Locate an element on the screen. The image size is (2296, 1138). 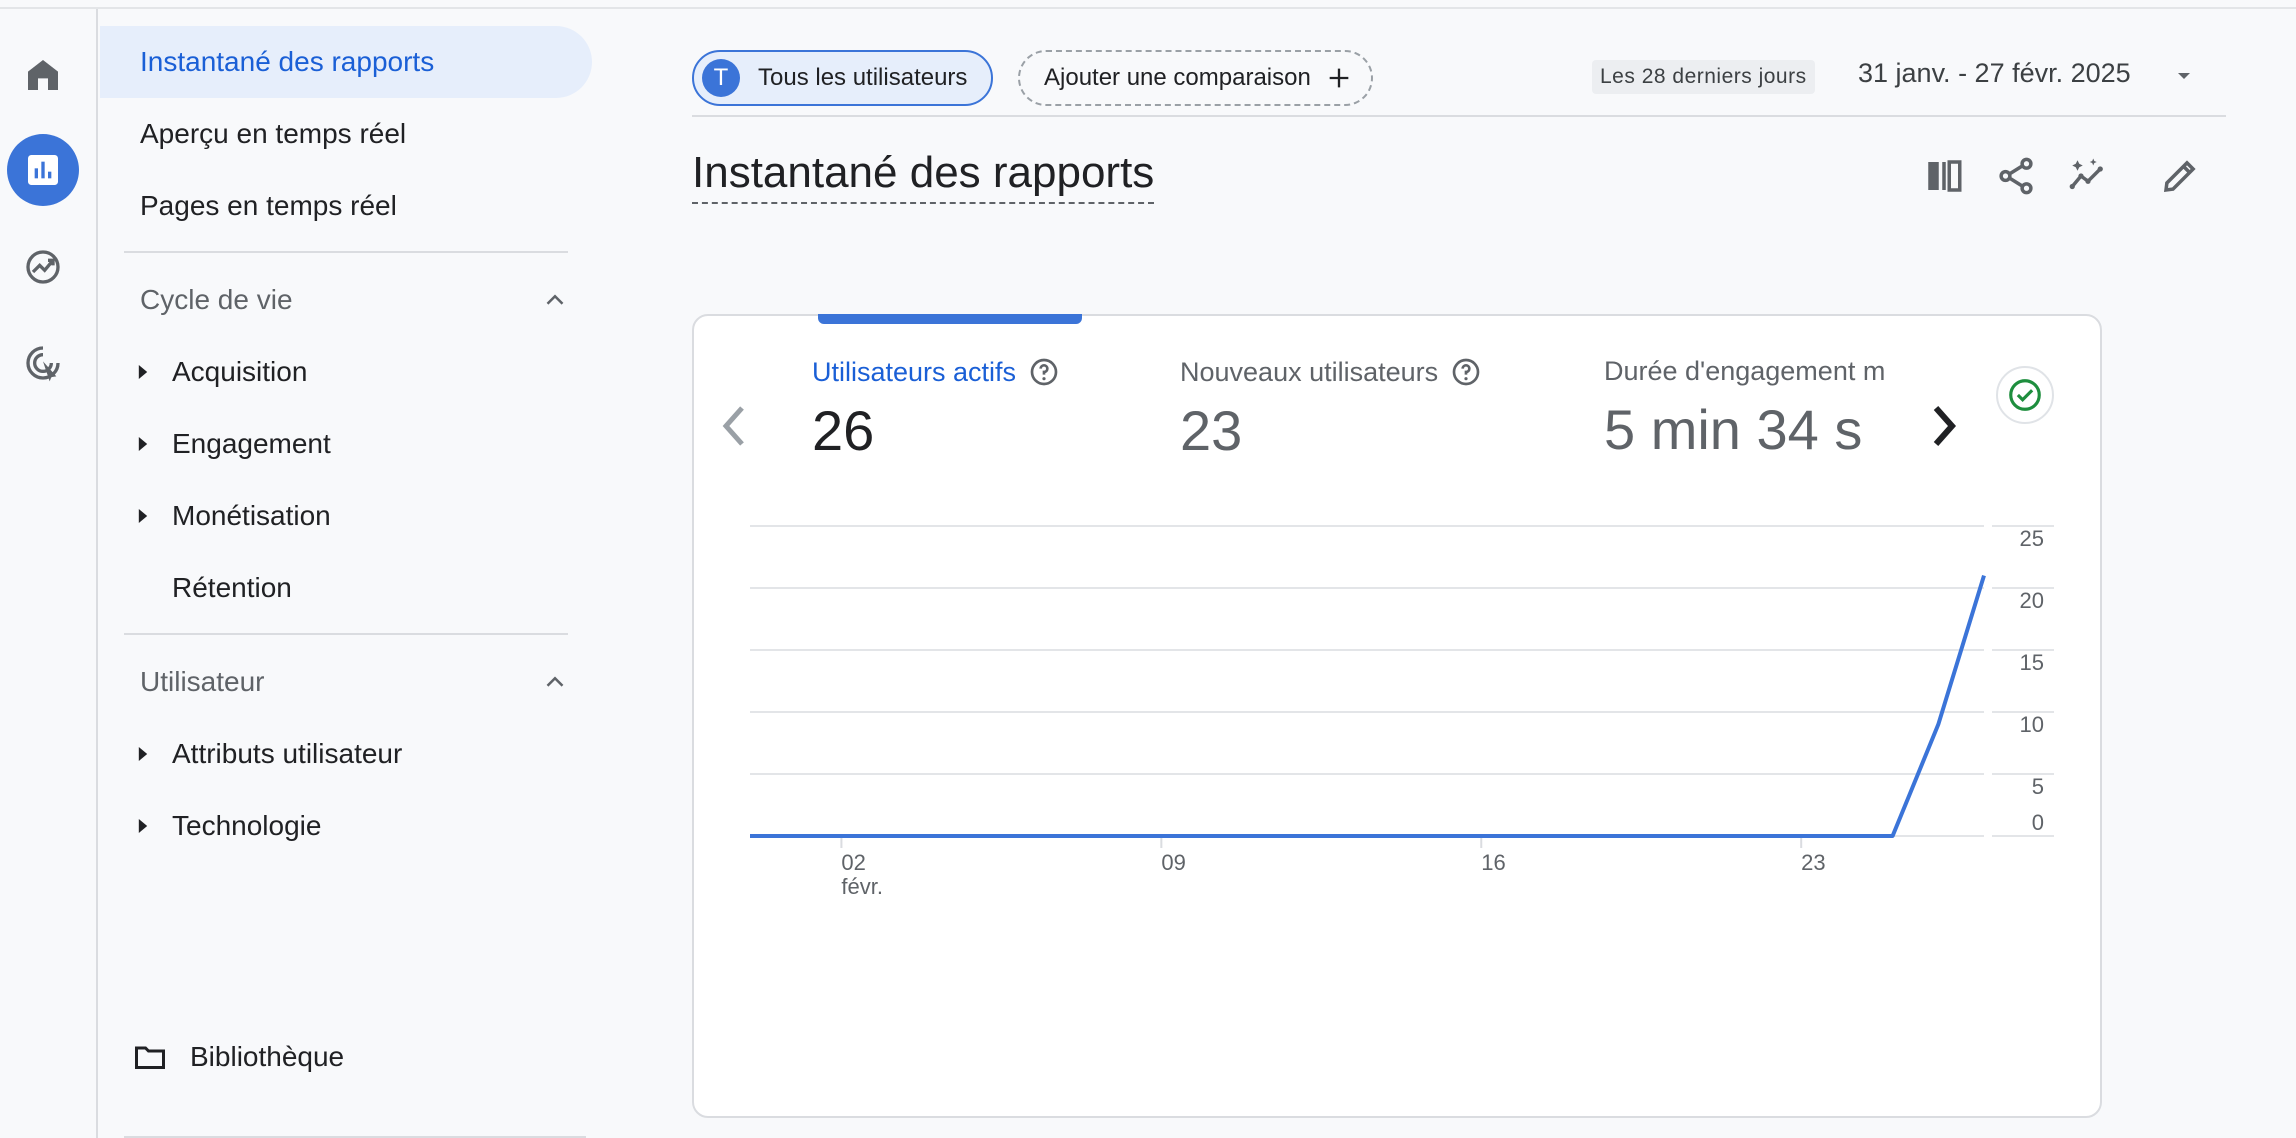
library-label: Bibliothèque is located at coordinates (267, 1056).